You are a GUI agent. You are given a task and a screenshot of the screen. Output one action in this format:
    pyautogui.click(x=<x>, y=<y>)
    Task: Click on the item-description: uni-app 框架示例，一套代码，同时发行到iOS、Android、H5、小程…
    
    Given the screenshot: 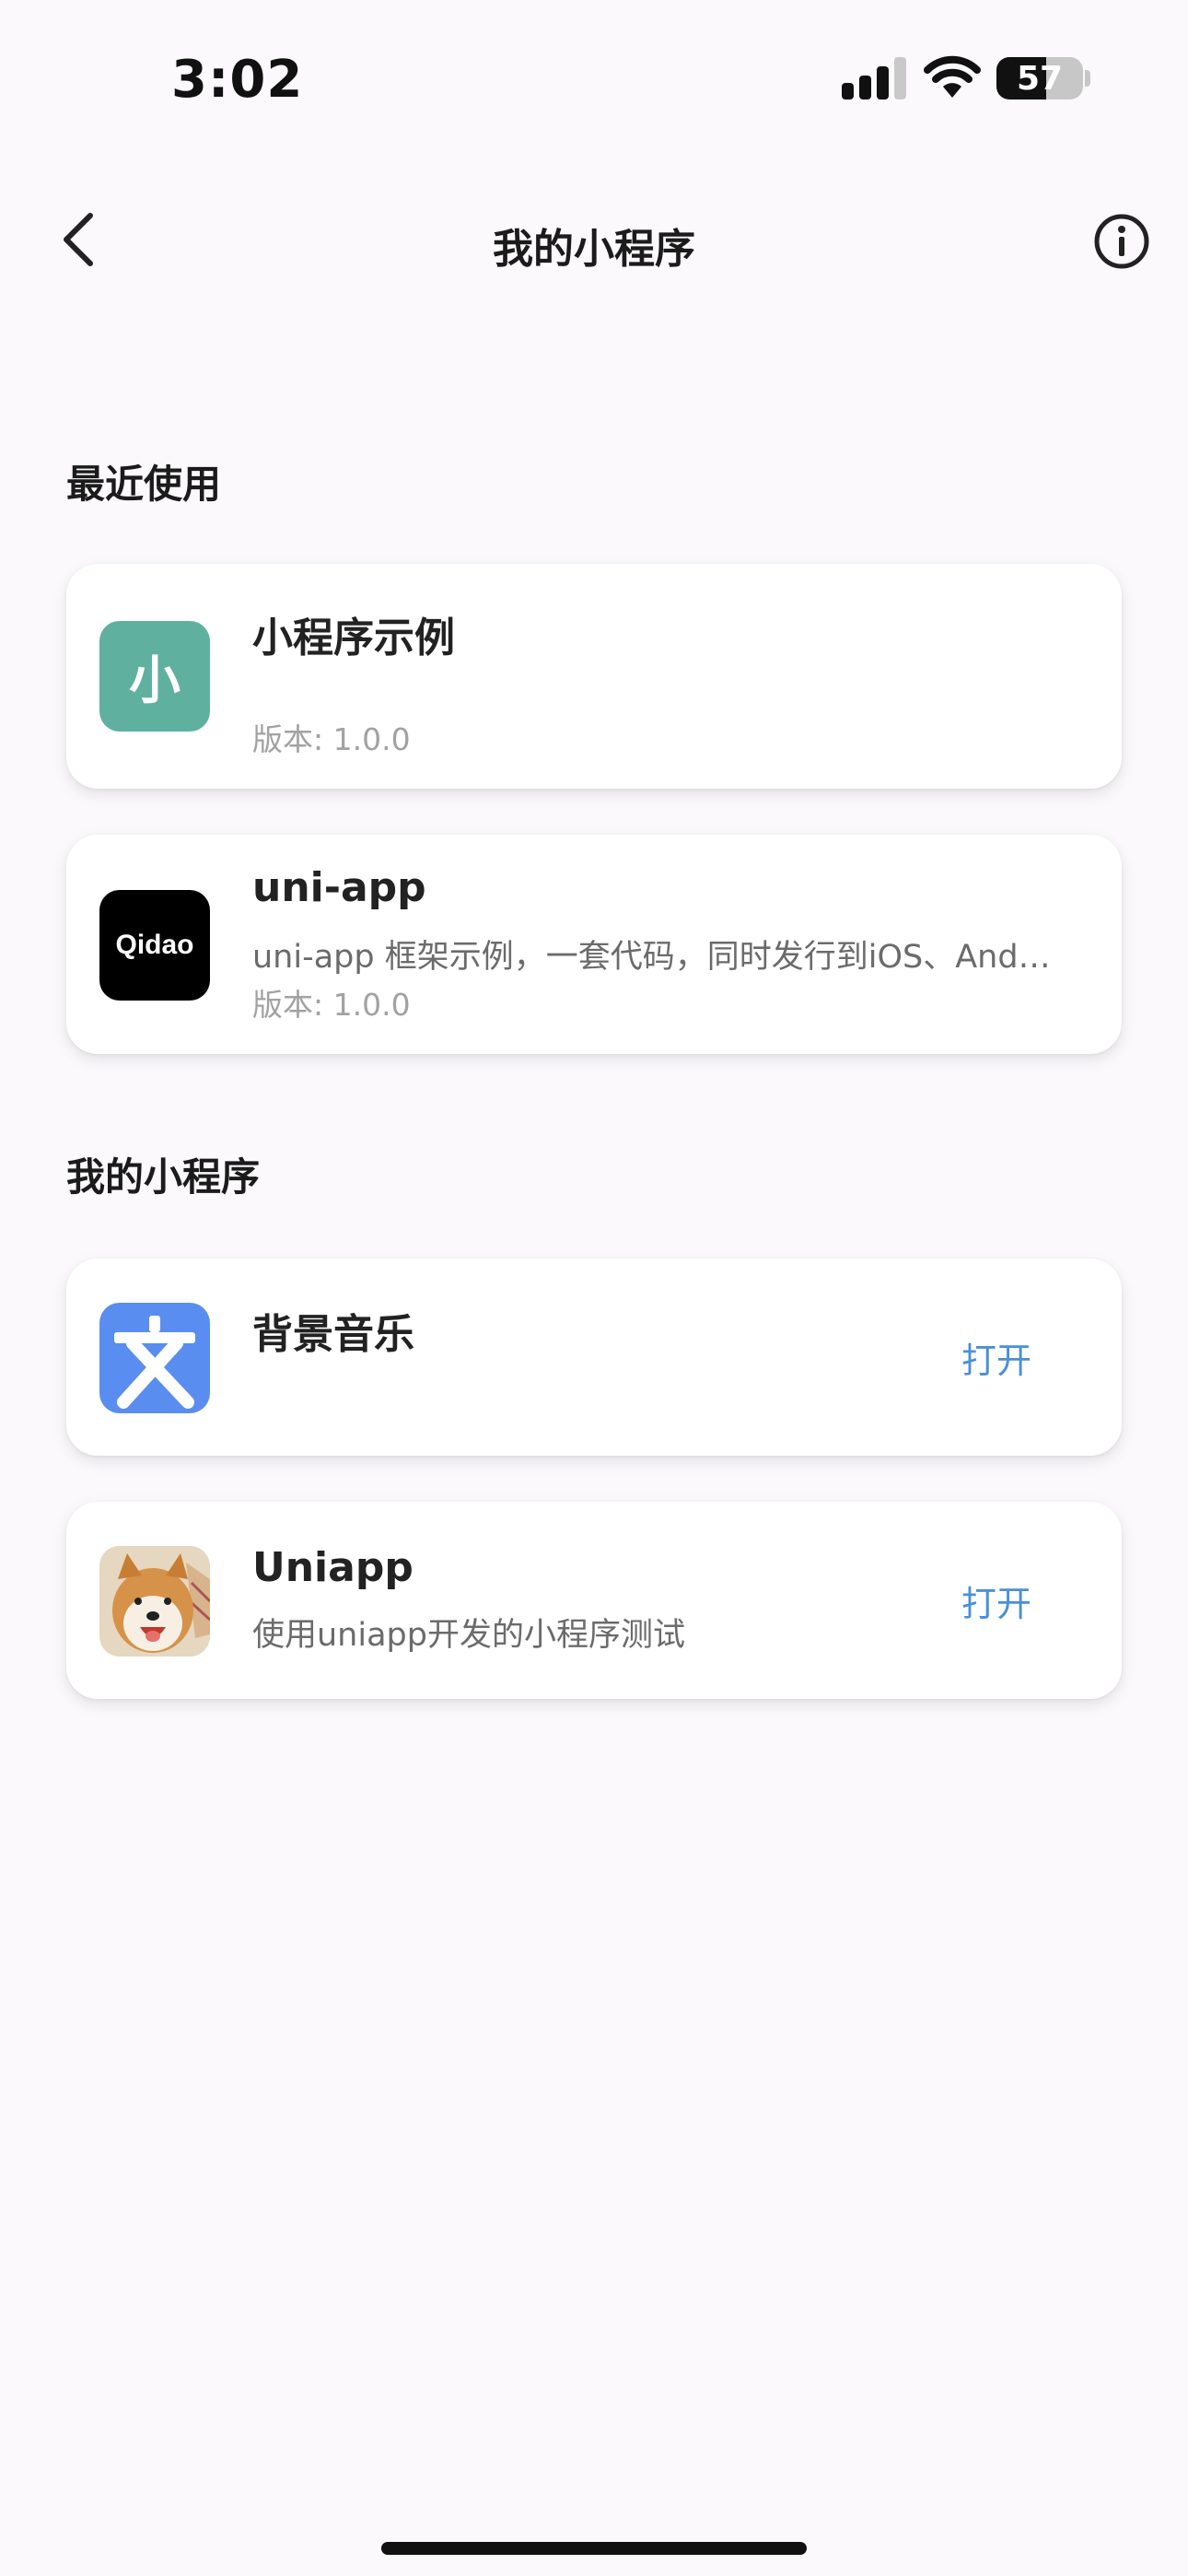 What is the action you would take?
    pyautogui.click(x=657, y=957)
    